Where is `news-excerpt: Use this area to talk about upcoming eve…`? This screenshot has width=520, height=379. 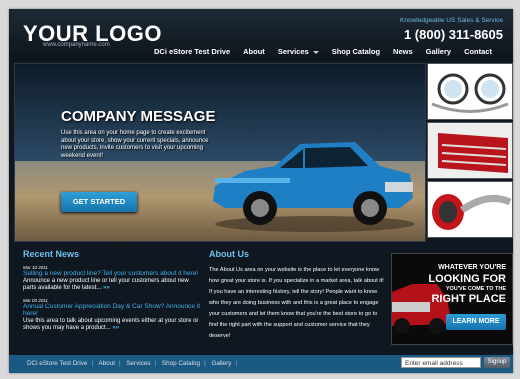 news-excerpt: Use this area to talk about upcoming eve… is located at coordinates (113, 325).